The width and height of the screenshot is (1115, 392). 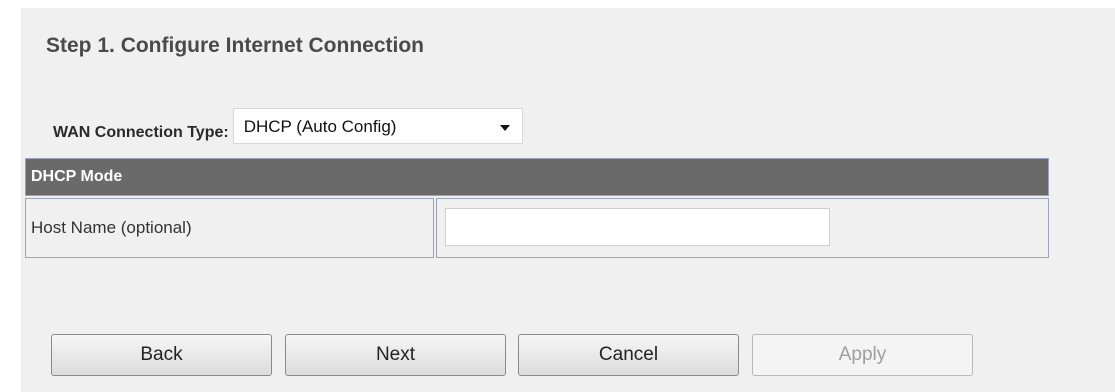 I want to click on page-title: Step 1. Configure Internet Connection, so click(x=235, y=45).